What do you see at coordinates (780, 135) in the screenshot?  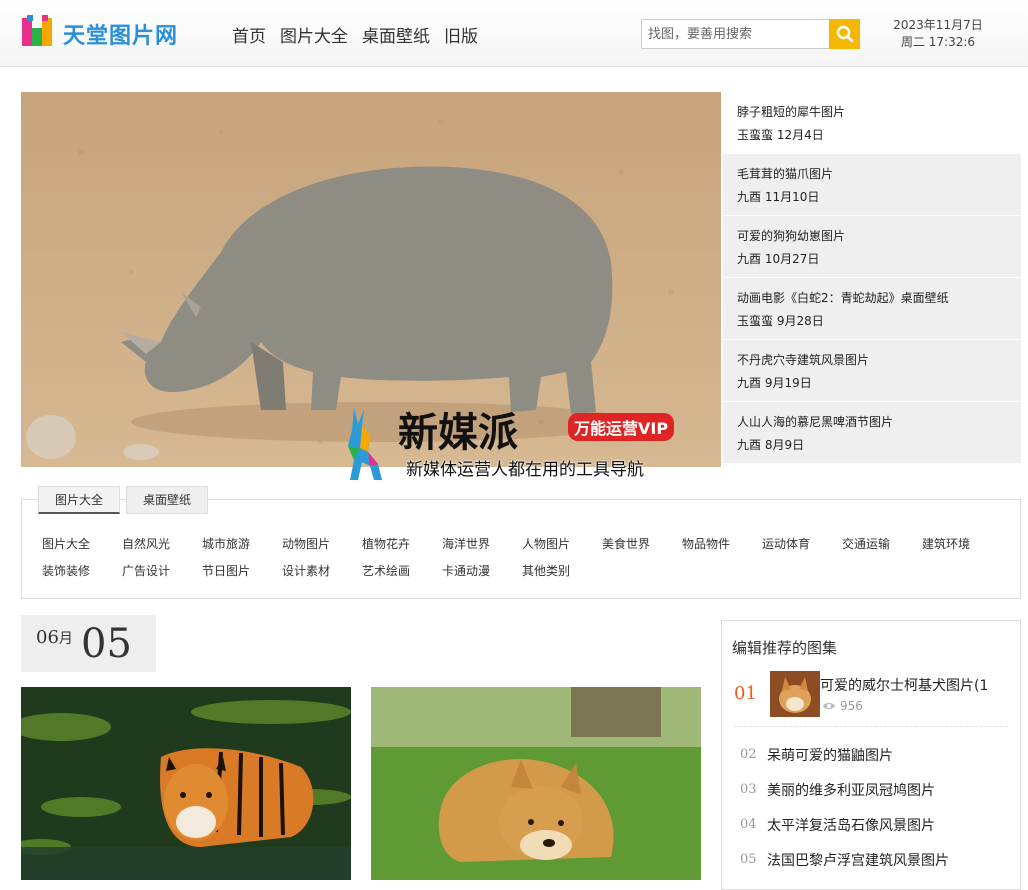 I see `list-item-meta: 玉蛮蛮 12月4日` at bounding box center [780, 135].